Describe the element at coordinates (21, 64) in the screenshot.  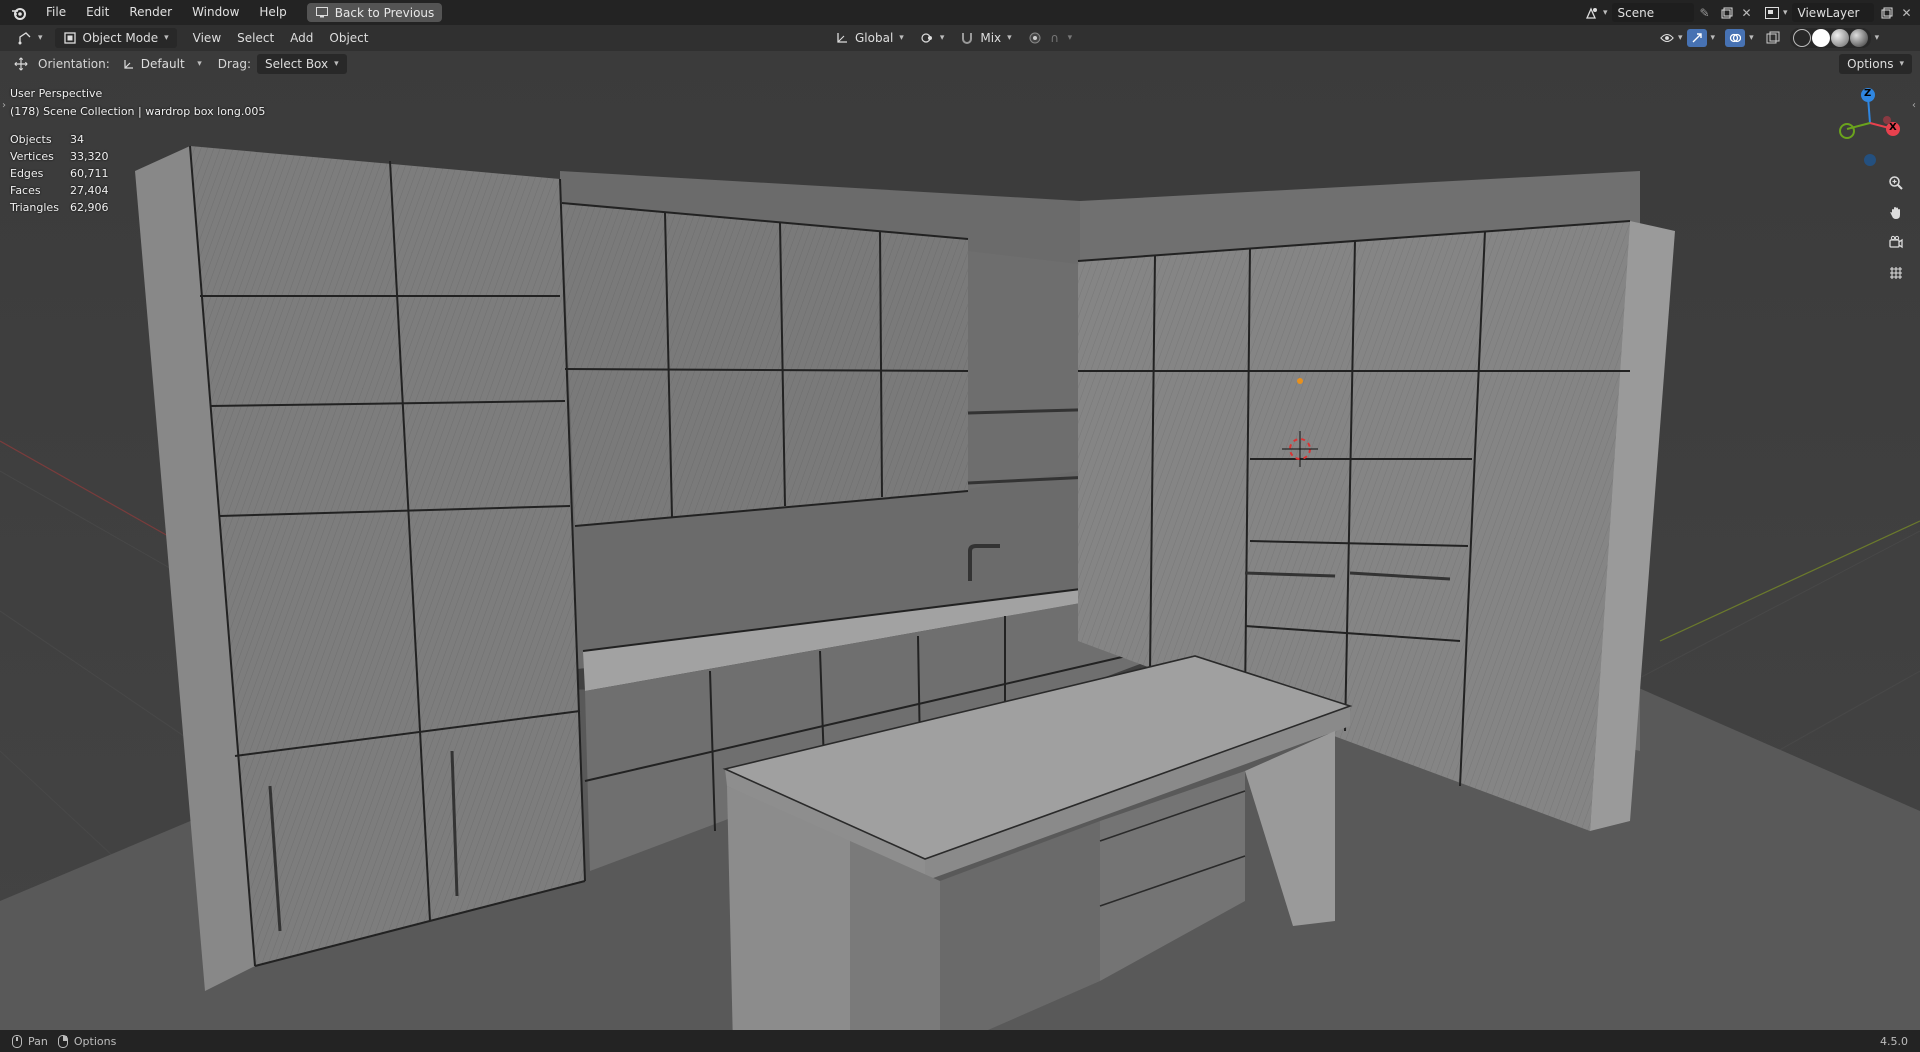
I see `move-tool-icon` at that location.